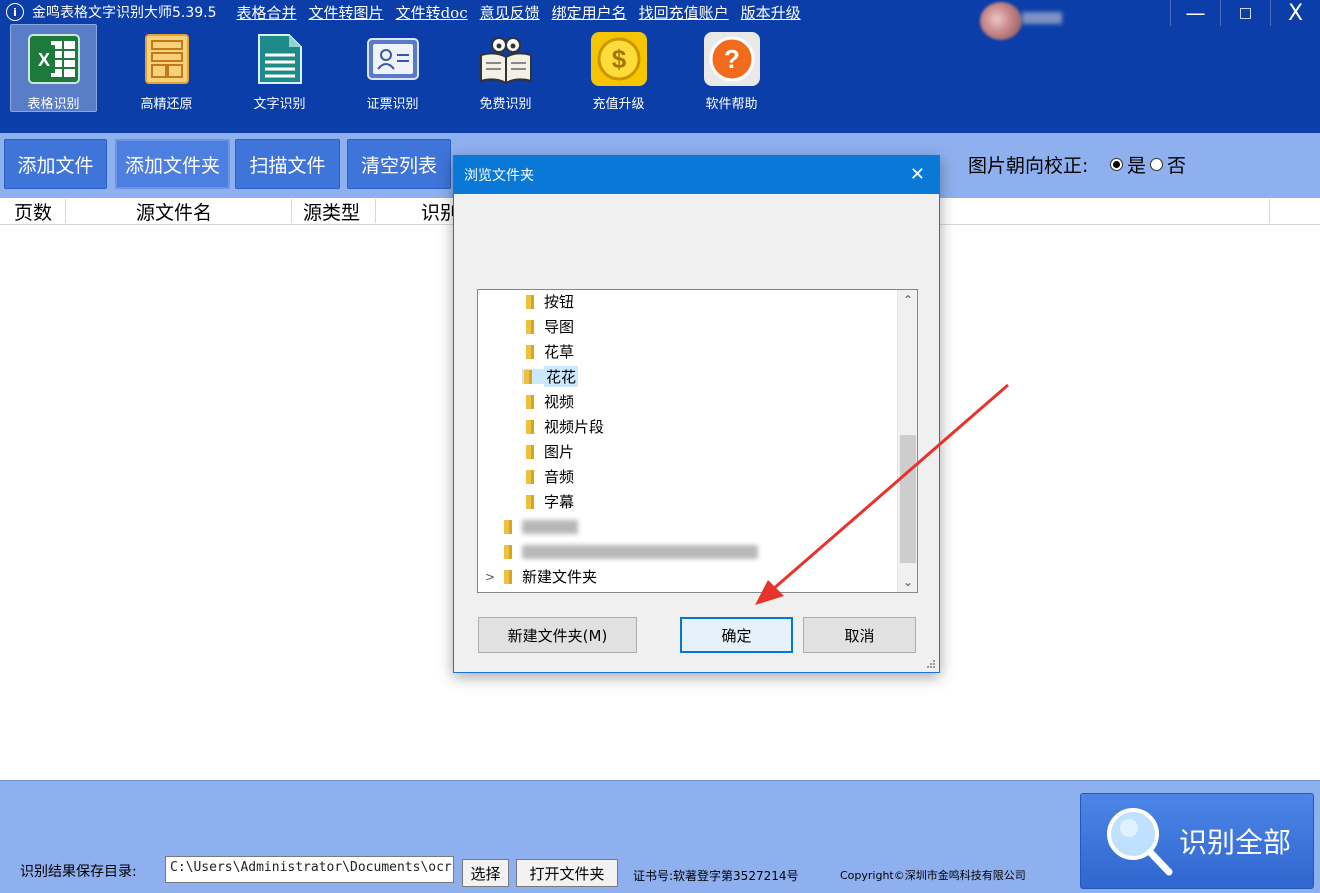  Describe the element at coordinates (15, 12) in the screenshot. I see `app-logo-icon: i` at that location.